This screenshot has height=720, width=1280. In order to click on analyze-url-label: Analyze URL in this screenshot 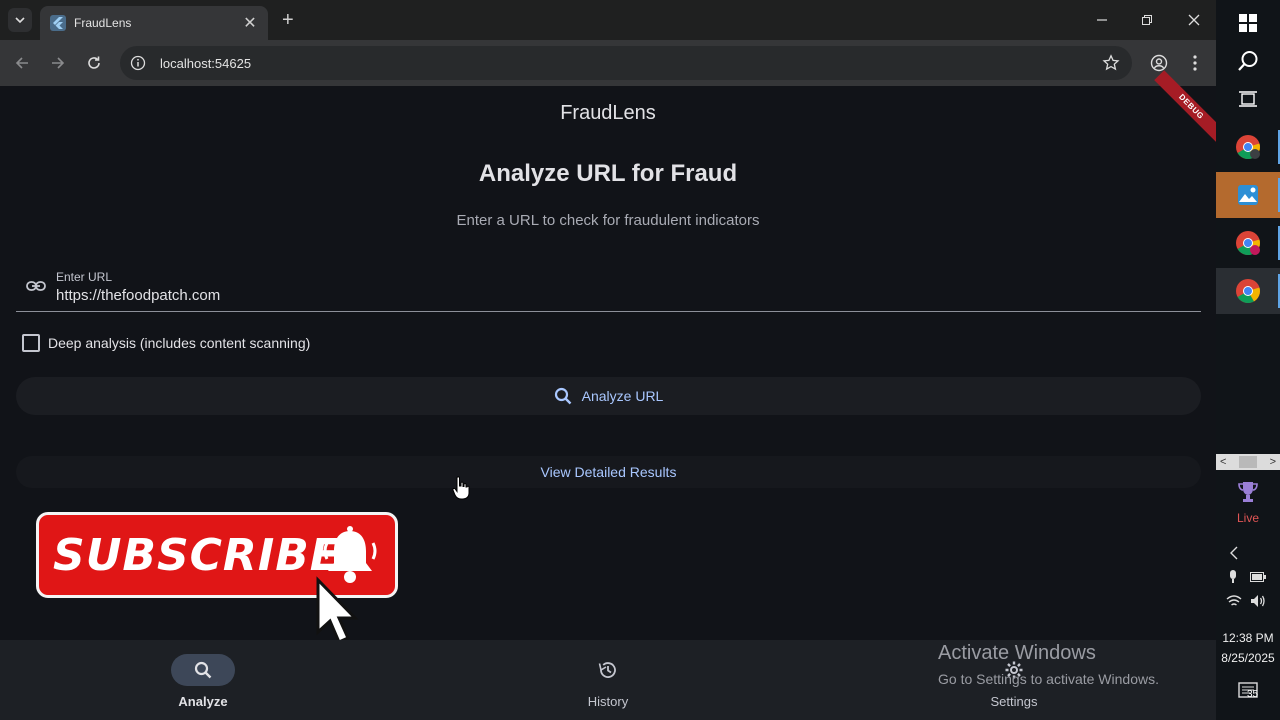, I will do `click(622, 396)`.